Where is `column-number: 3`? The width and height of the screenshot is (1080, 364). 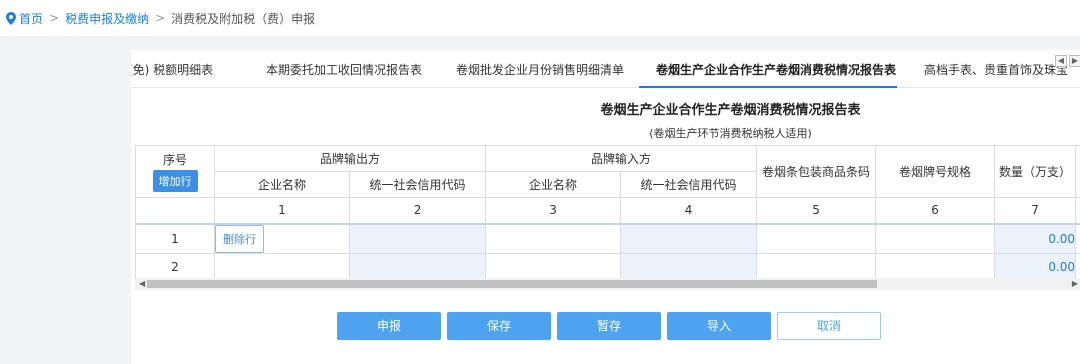
column-number: 3 is located at coordinates (553, 211).